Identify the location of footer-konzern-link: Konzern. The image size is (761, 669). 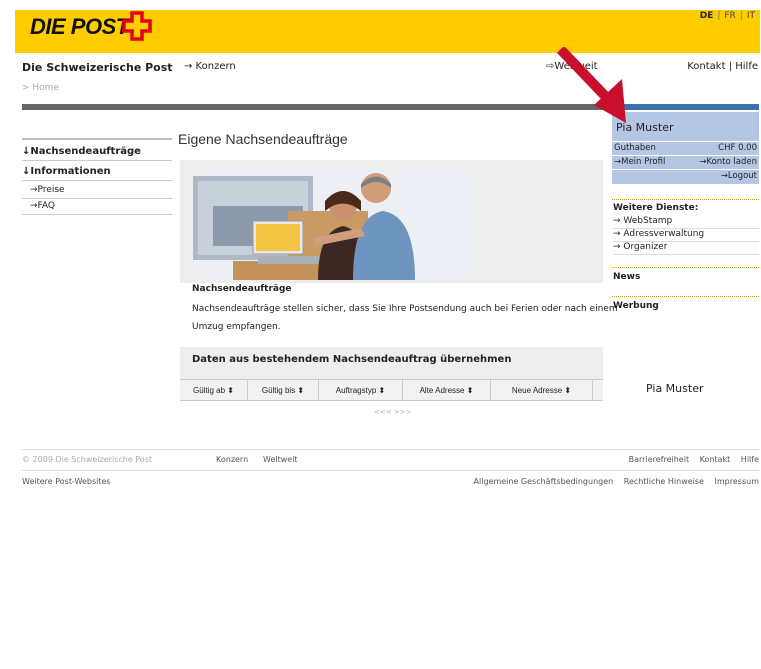
(232, 459).